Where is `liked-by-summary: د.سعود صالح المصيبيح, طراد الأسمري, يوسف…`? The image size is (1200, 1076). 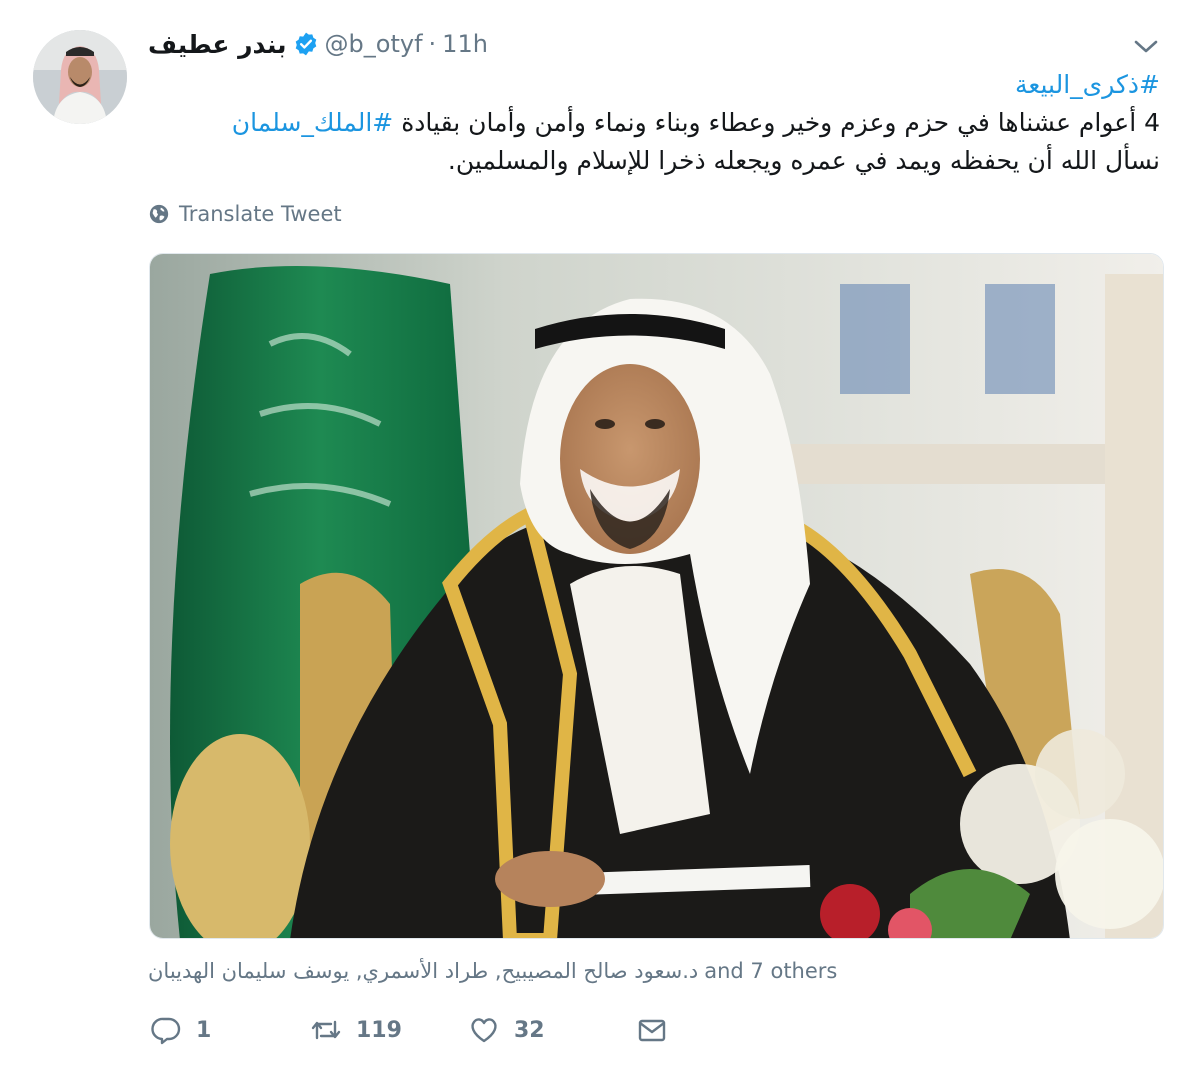
liked-by-summary: د.سعود صالح المصيبيح, طراد الأسمري, يوسف… is located at coordinates (492, 971).